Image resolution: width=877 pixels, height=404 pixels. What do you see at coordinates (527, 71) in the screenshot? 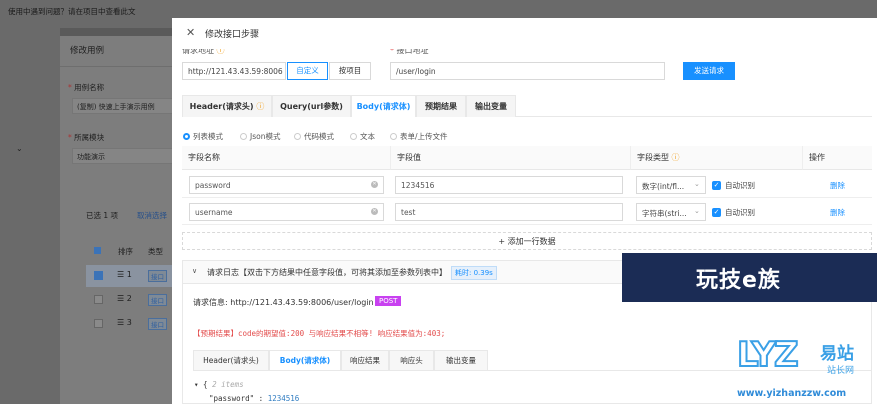
I see `api-addr-input: /user/login` at bounding box center [527, 71].